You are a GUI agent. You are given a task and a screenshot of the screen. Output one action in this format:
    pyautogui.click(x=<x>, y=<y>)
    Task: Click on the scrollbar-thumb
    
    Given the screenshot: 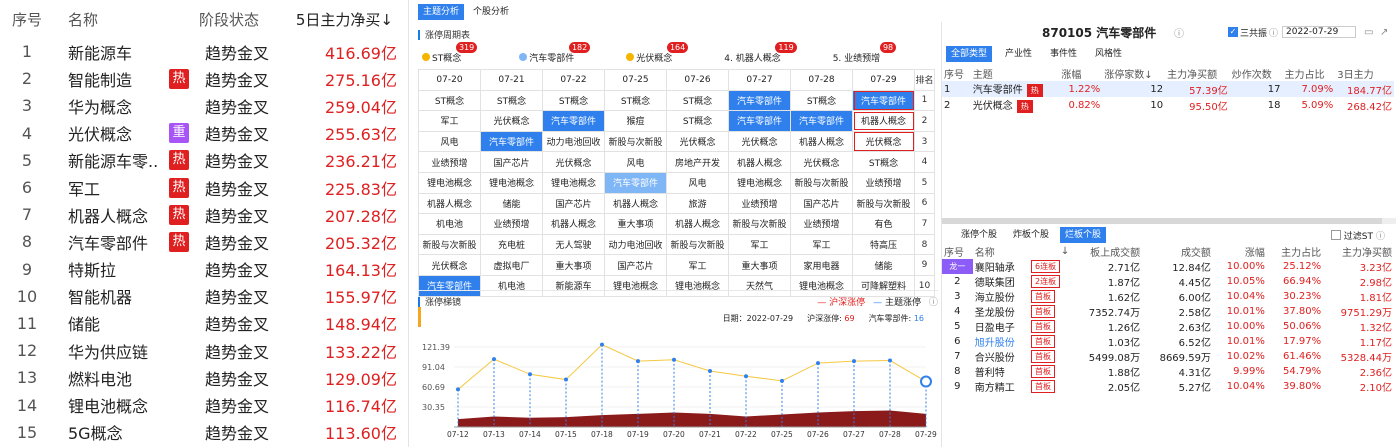 What is the action you would take?
    pyautogui.click(x=1162, y=221)
    